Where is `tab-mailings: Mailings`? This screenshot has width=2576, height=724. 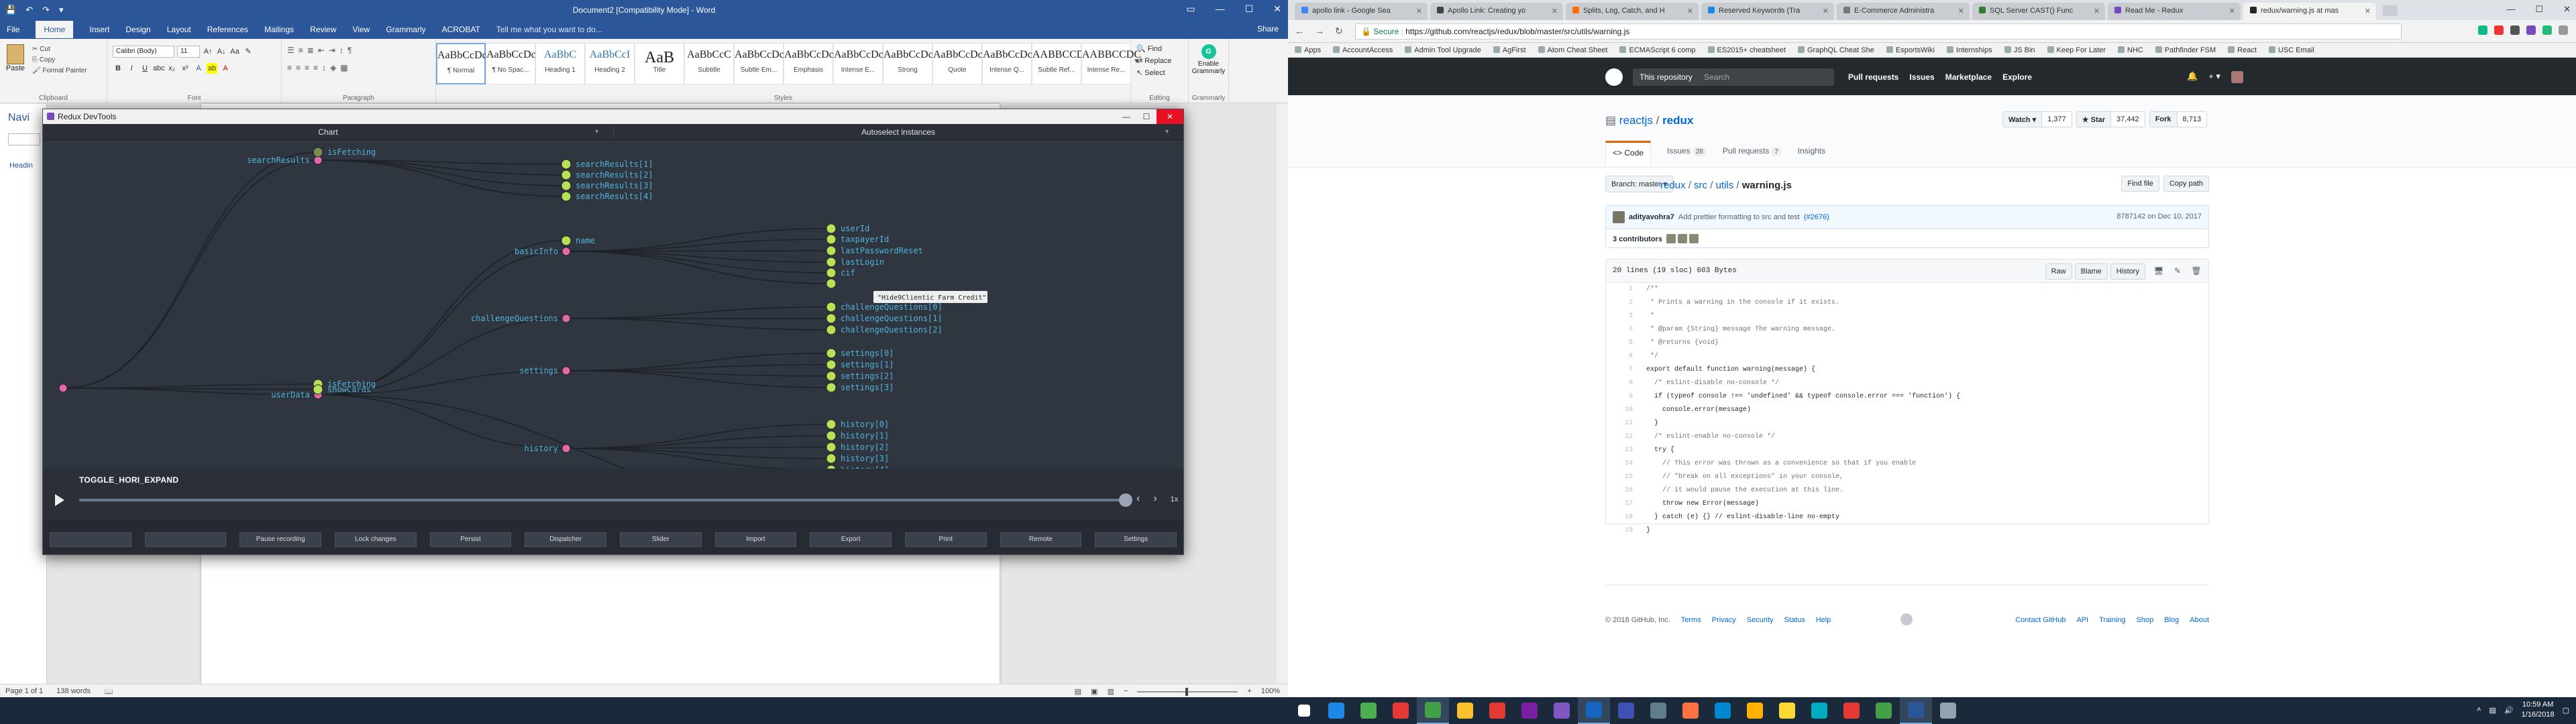
tab-mailings: Mailings is located at coordinates (279, 29).